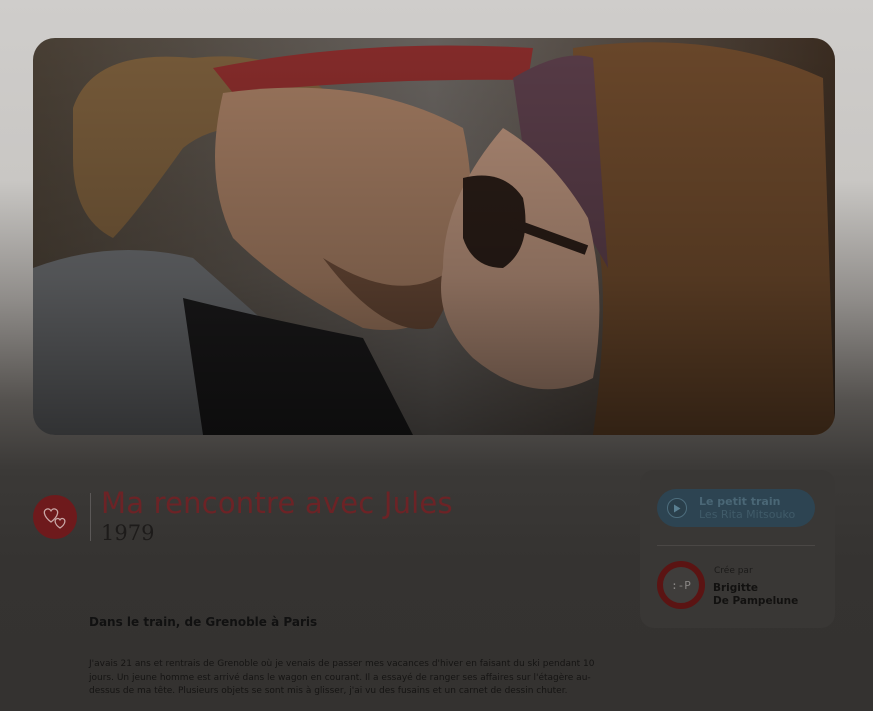 The image size is (873, 711). What do you see at coordinates (733, 571) in the screenshot?
I see `created-by-label: Crée par` at bounding box center [733, 571].